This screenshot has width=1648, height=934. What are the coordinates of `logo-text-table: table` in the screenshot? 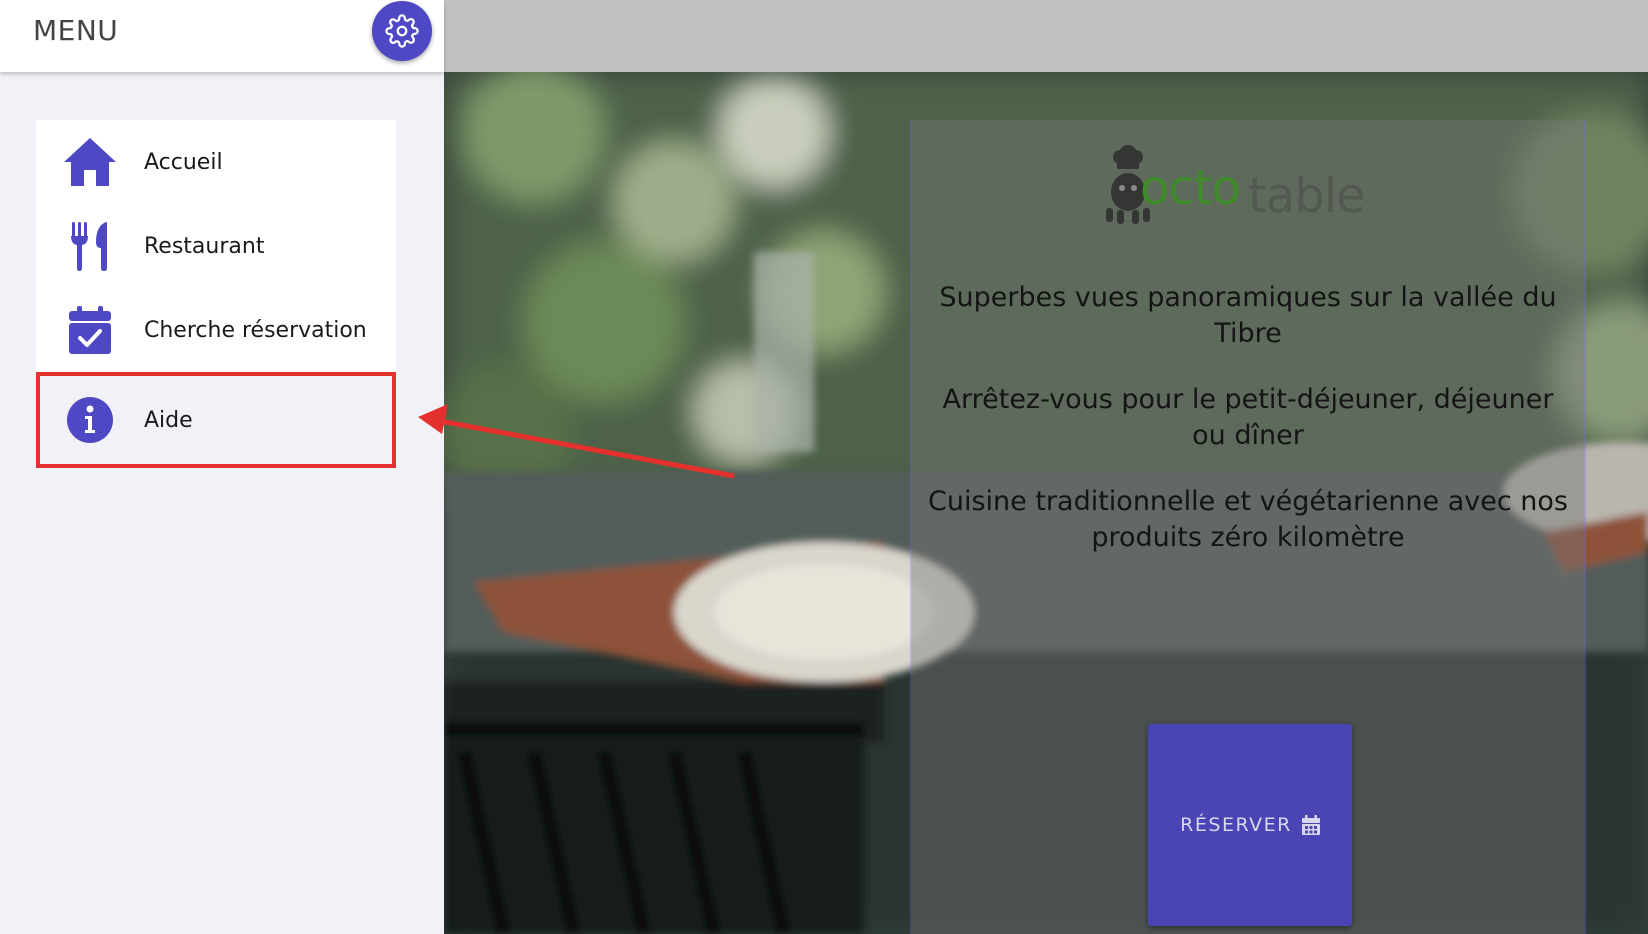 It's located at (1306, 196).